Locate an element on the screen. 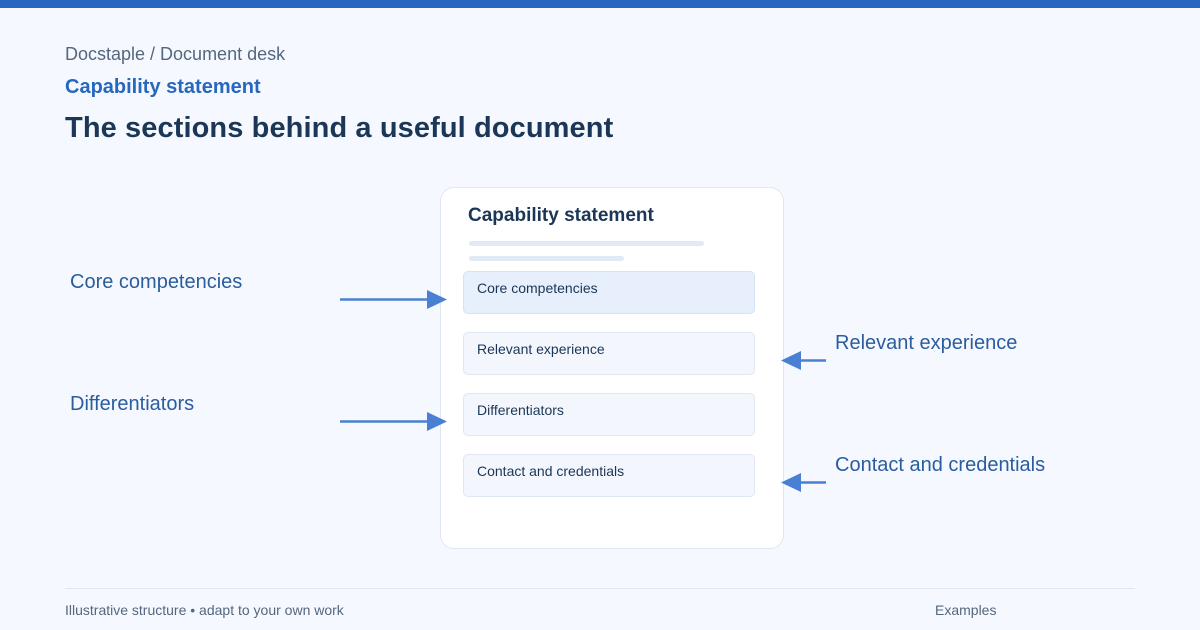  footer-divider is located at coordinates (600, 588).